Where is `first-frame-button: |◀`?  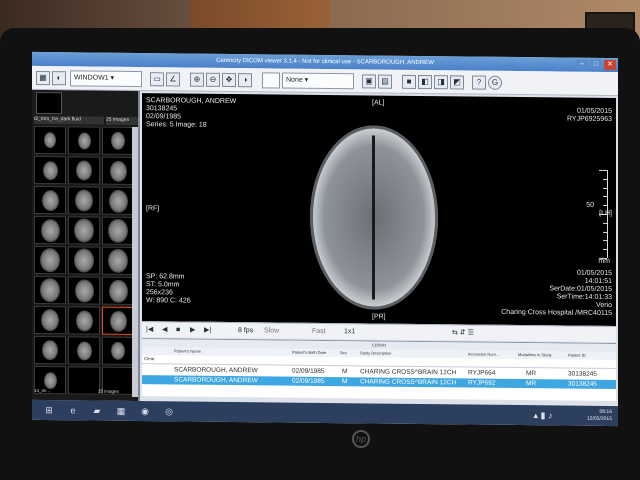 first-frame-button: |◀ is located at coordinates (149, 330).